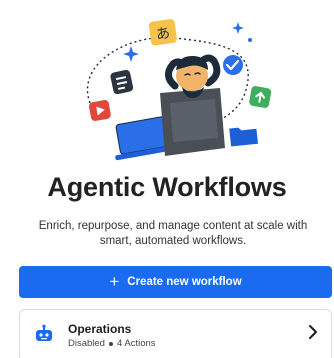  What do you see at coordinates (86, 343) in the screenshot?
I see `workflow-status: Disabled` at bounding box center [86, 343].